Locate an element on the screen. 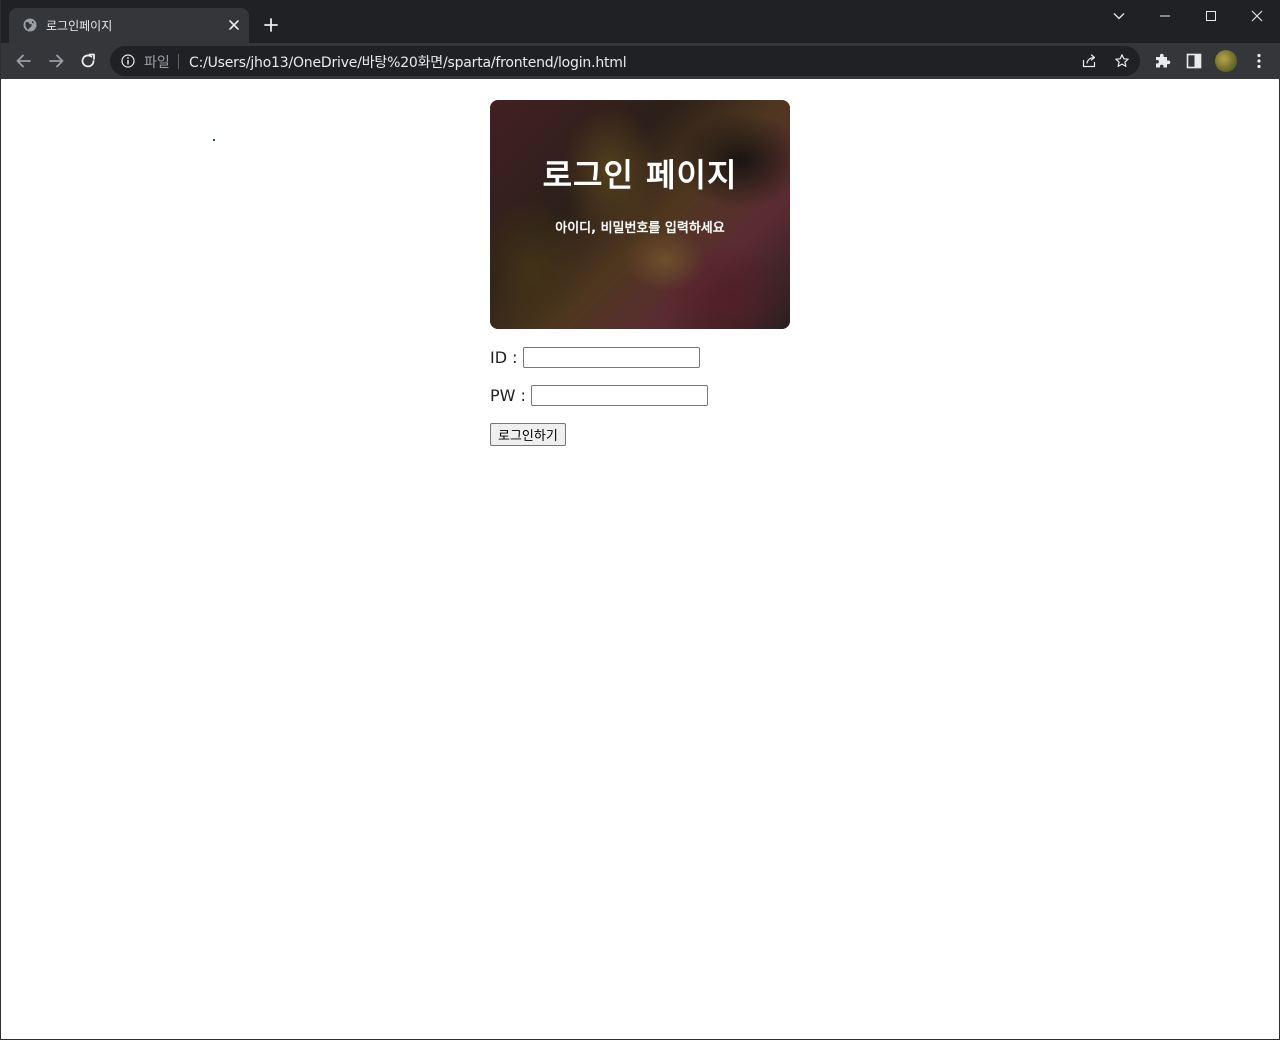  chevron-down-icon is located at coordinates (1119, 16).